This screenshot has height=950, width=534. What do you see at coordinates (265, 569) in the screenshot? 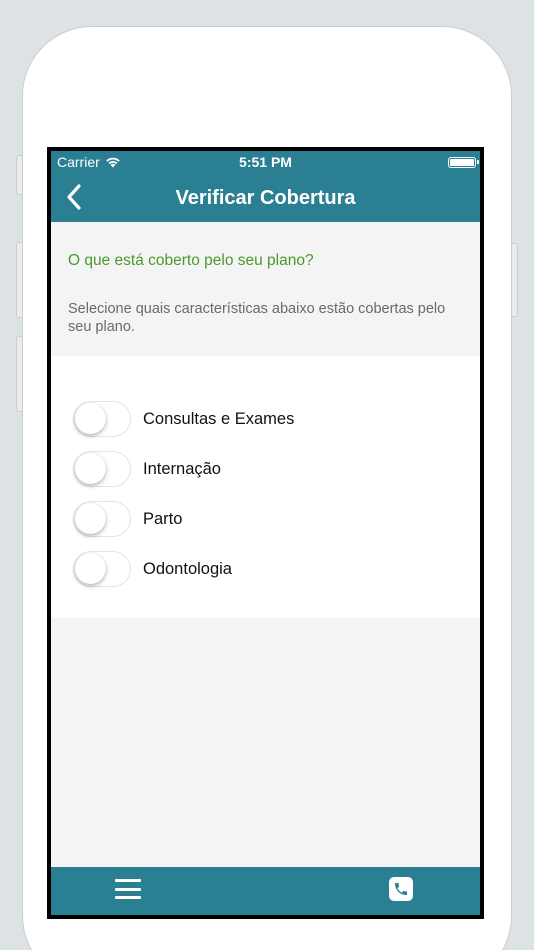
I see `option-row-odontologia: Odontologia` at bounding box center [265, 569].